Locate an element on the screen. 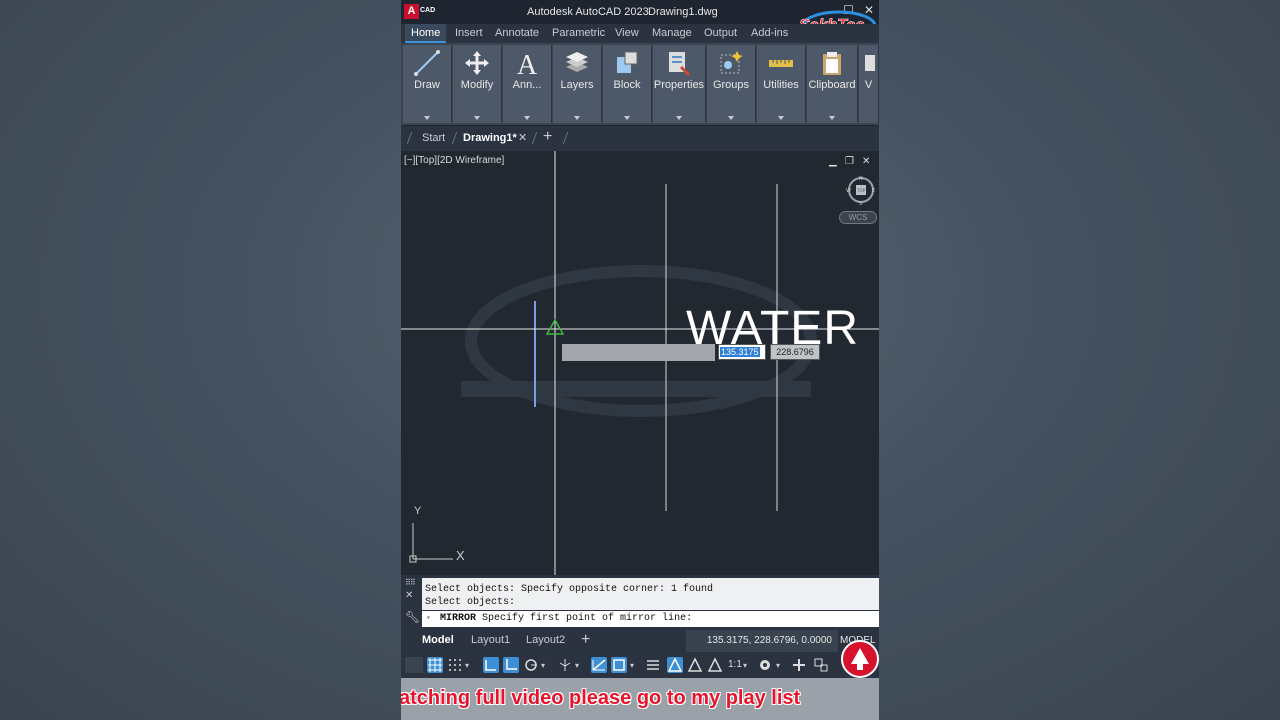 The image size is (1280, 720). snap-mode-icon is located at coordinates (455, 665).